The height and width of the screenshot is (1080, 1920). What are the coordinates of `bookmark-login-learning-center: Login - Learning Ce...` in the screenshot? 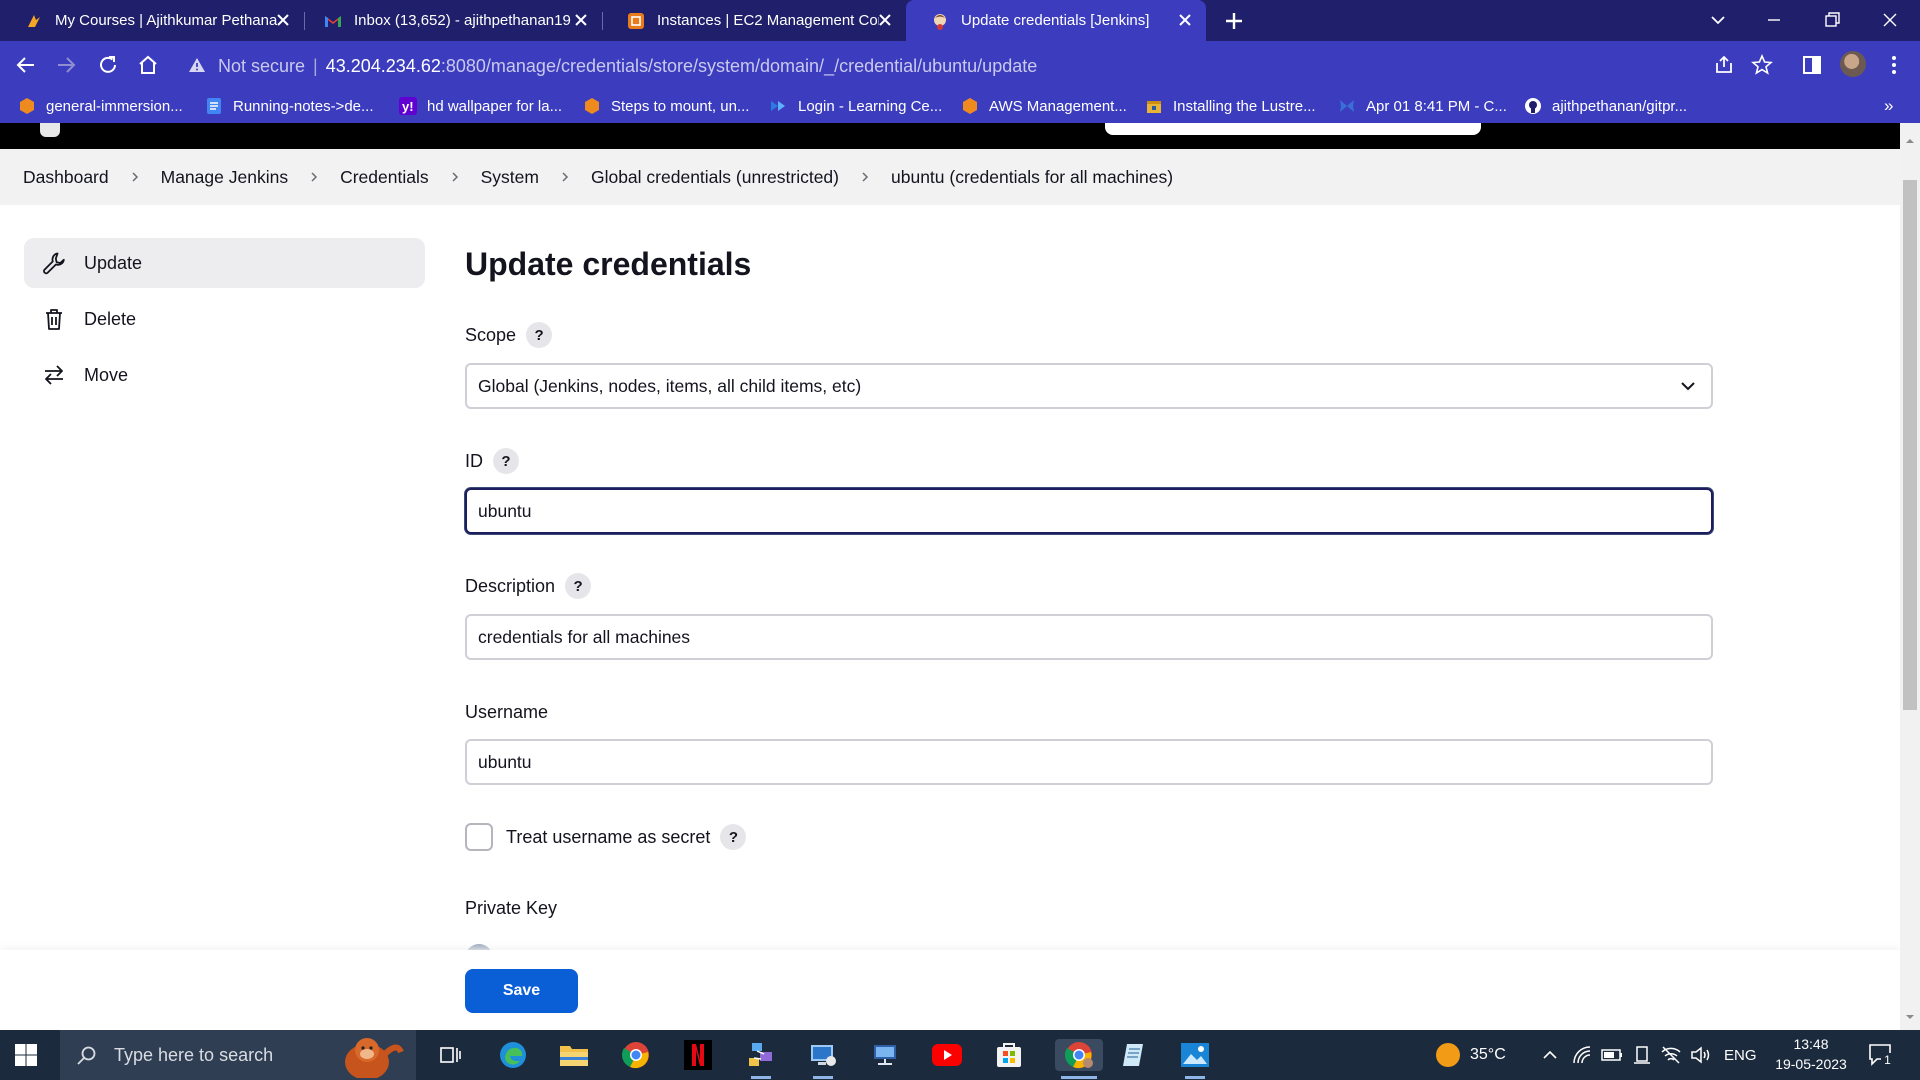 It's located at (856, 106).